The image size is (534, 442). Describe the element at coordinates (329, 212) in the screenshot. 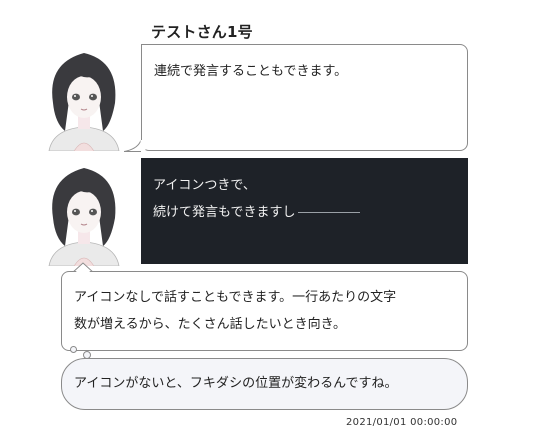

I see `dash-decoration` at that location.